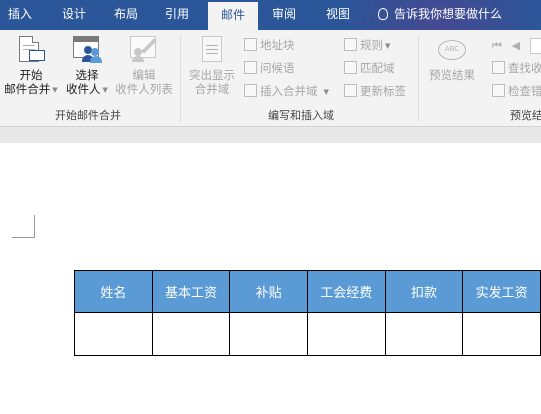  I want to click on greeting-line-label: 问候语, so click(277, 68).